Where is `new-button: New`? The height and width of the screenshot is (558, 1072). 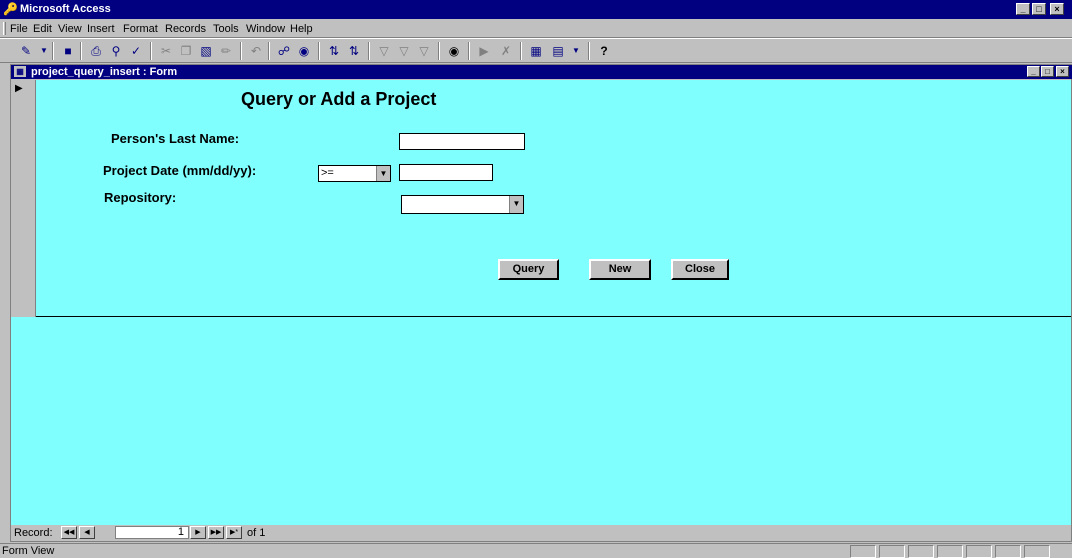
new-button: New is located at coordinates (620, 269).